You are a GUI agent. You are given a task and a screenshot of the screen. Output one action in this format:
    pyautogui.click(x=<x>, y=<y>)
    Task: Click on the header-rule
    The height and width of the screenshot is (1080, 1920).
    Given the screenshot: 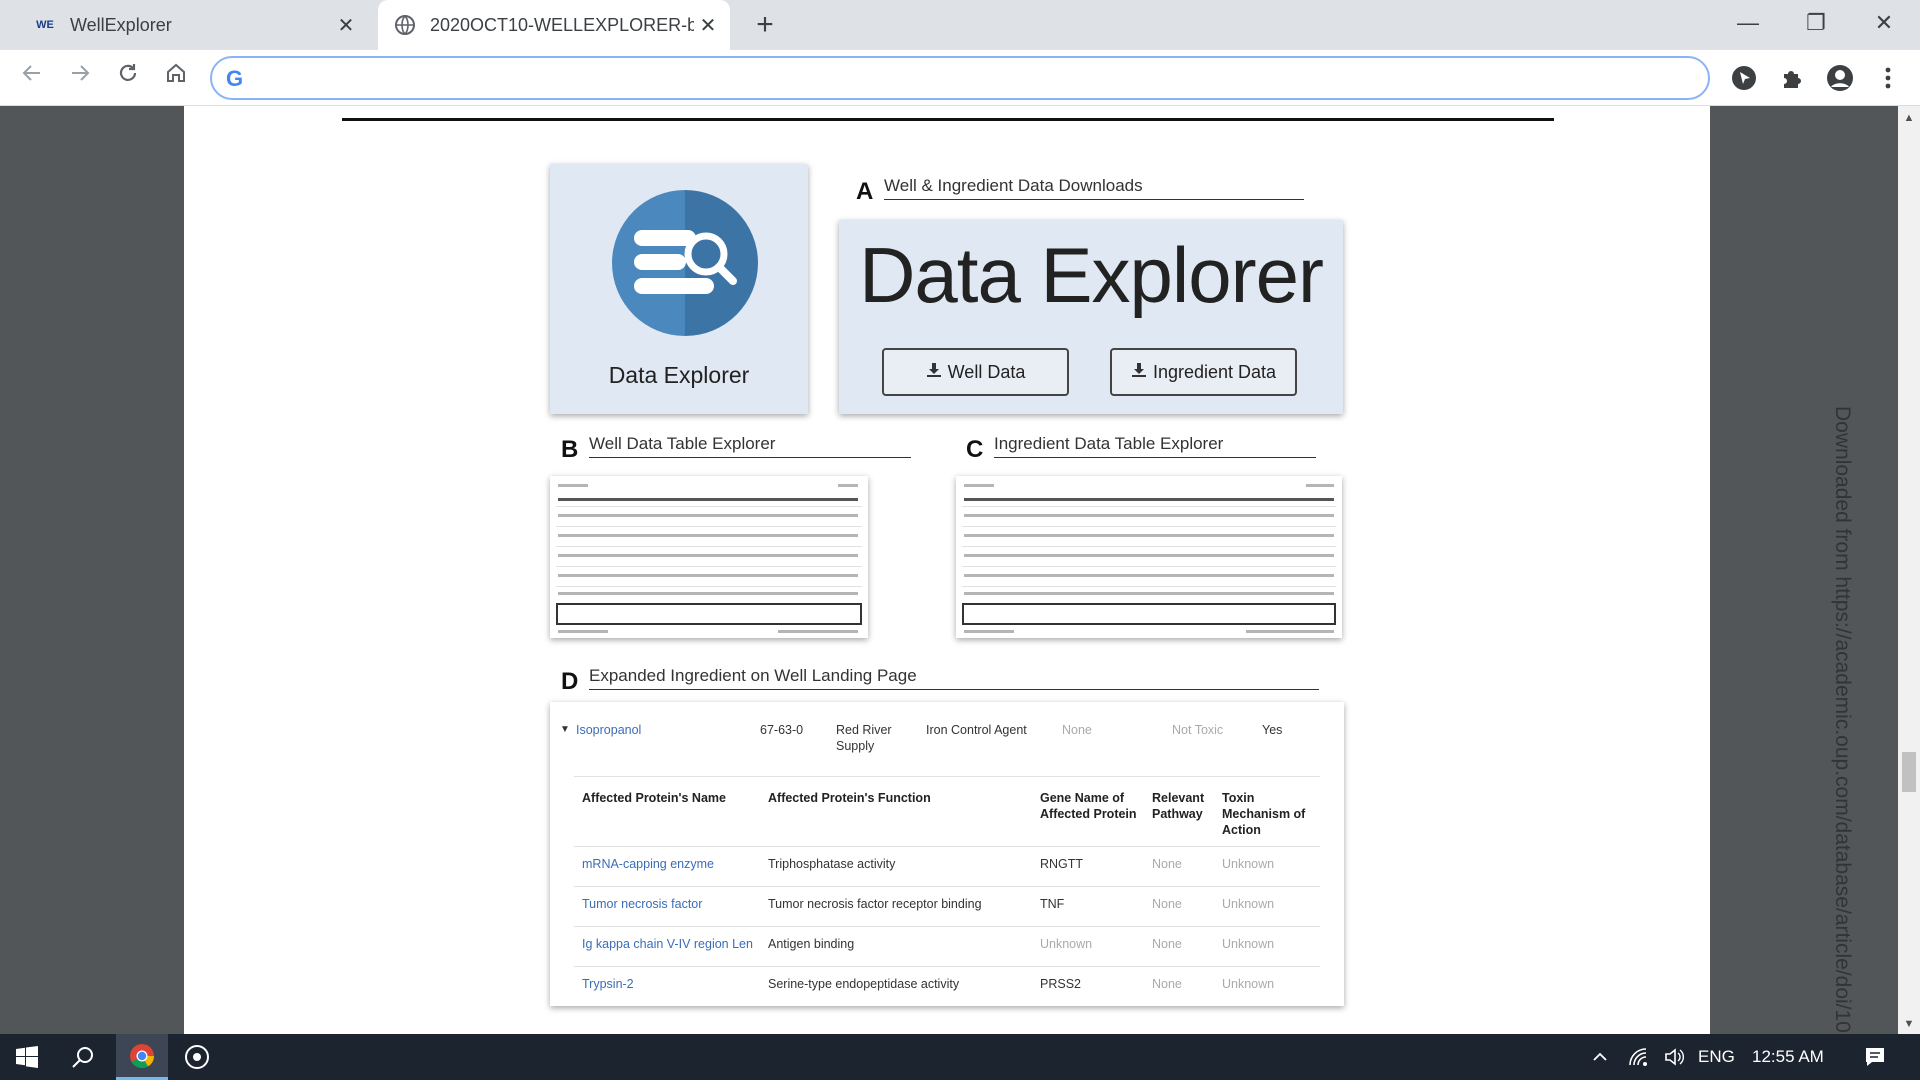 What is the action you would take?
    pyautogui.click(x=948, y=119)
    